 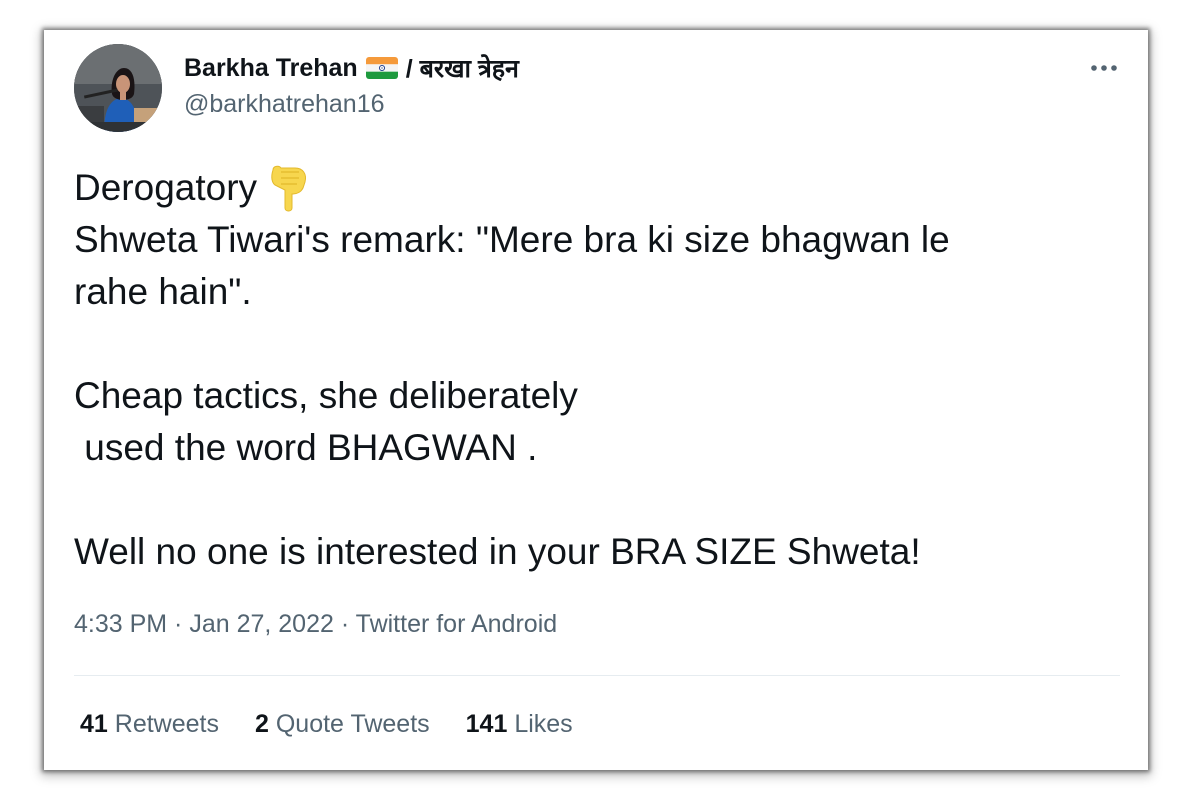 I want to click on tweet-line: Cheap tactics, she deliberately, so click(x=326, y=395).